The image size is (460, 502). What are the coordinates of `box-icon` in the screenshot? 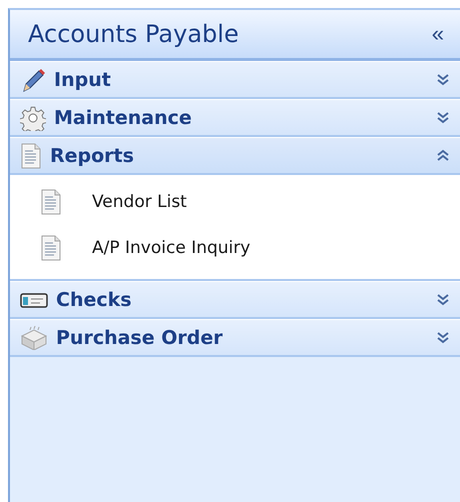 It's located at (34, 338).